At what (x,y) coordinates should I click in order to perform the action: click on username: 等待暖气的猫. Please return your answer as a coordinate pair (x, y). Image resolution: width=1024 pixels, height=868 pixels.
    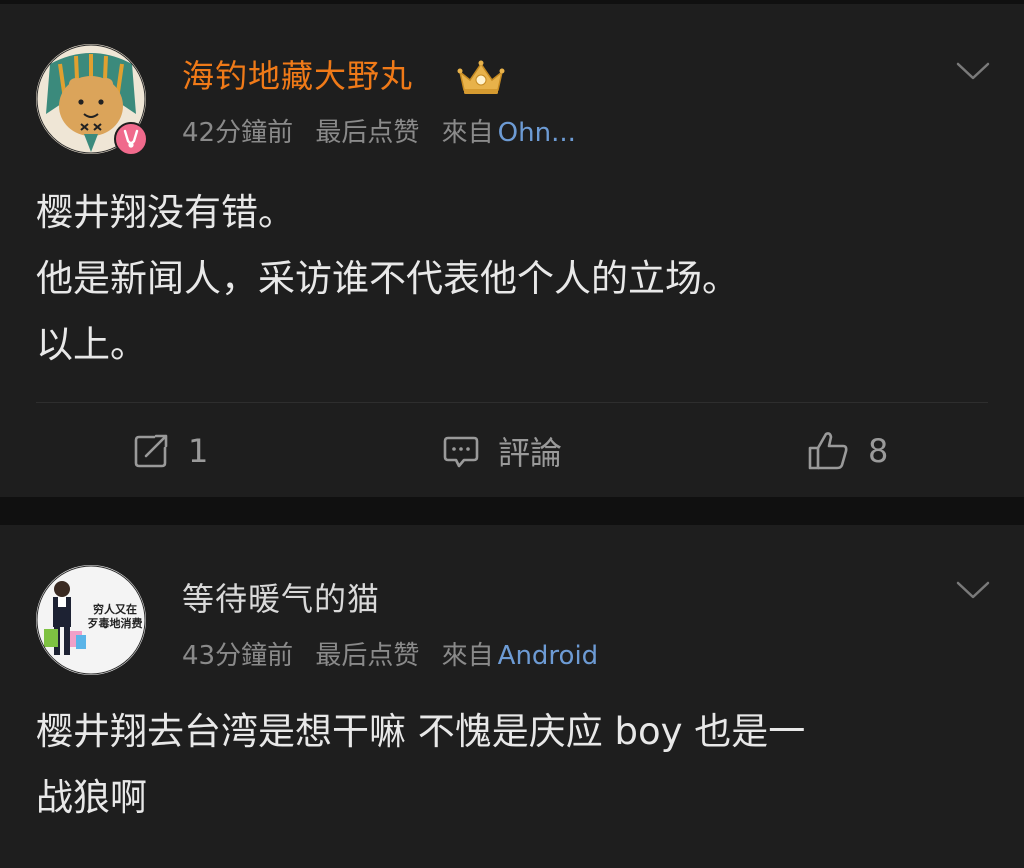
    Looking at the image, I should click on (281, 599).